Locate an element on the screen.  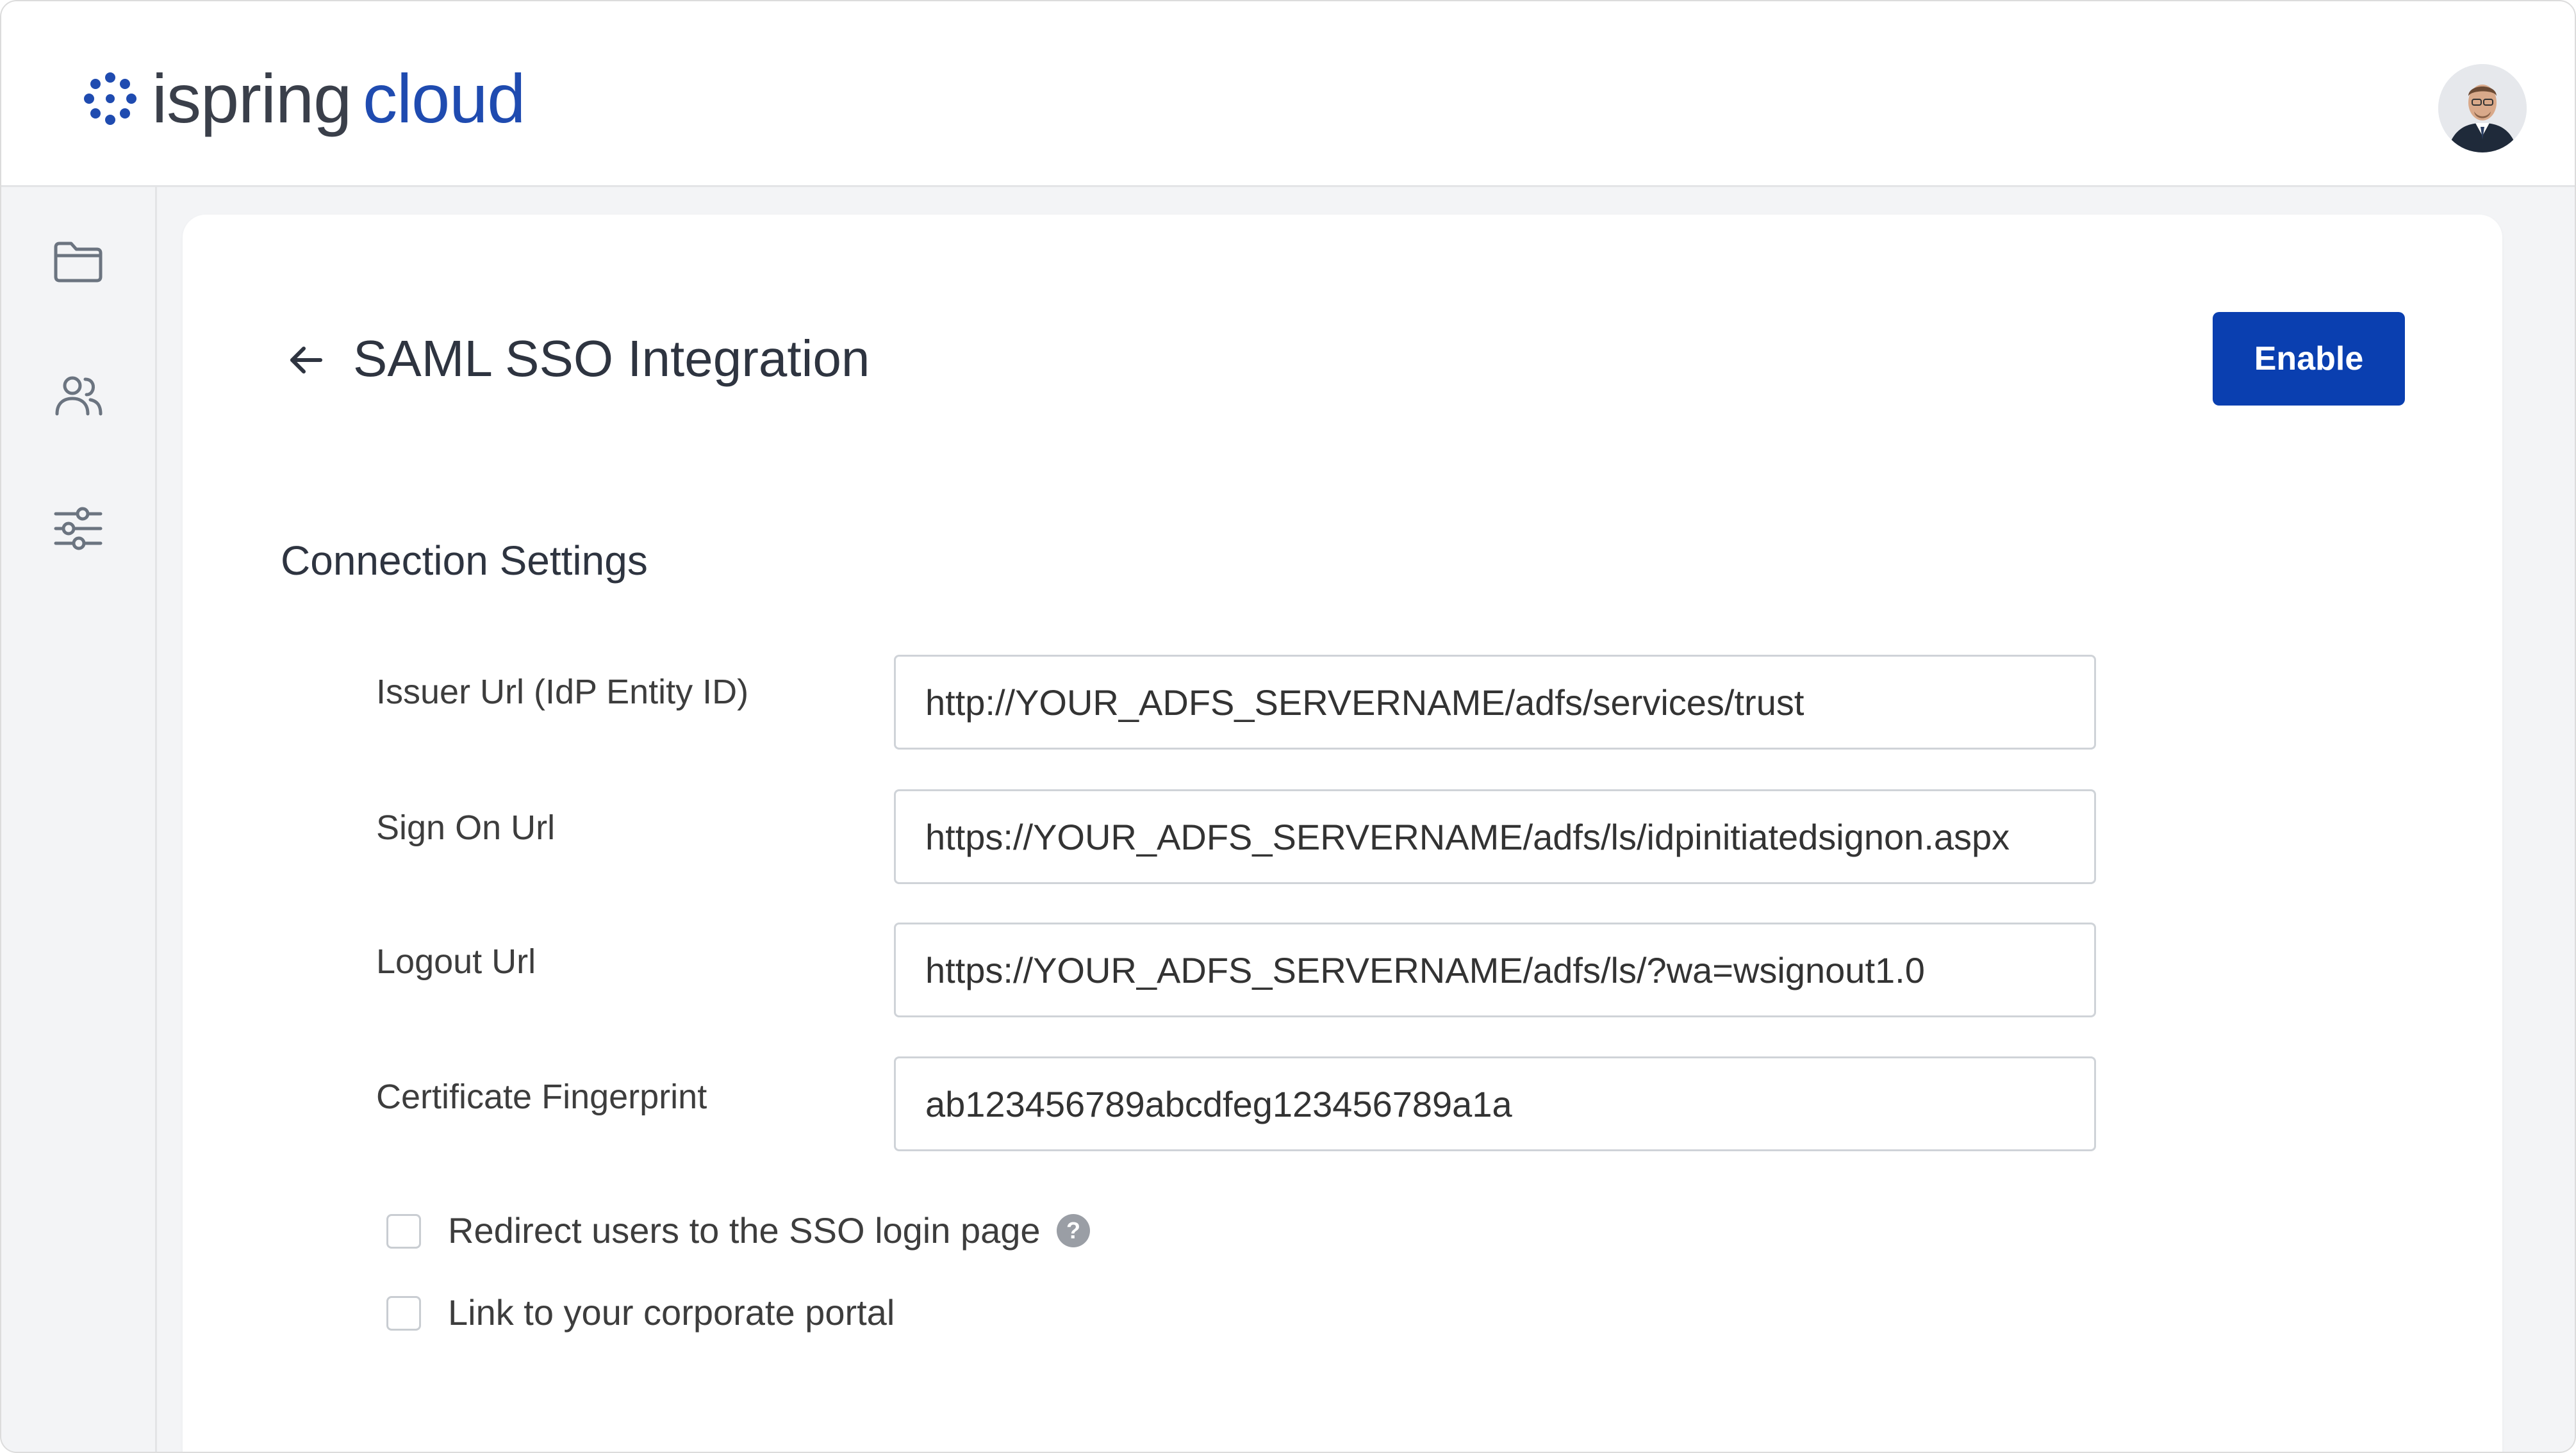
logout-url-input is located at coordinates (1495, 970).